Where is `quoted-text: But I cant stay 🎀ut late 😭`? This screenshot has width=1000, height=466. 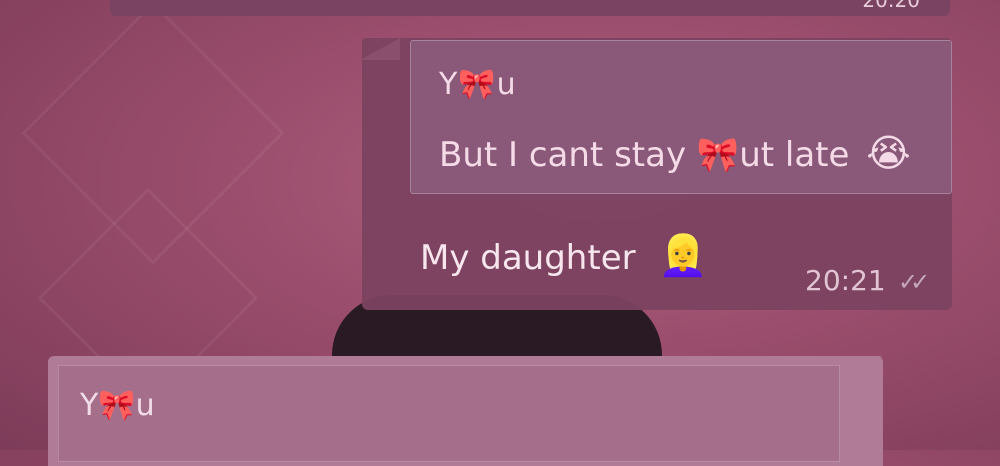
quoted-text: But I cant stay 🎀ut late 😭 is located at coordinates (675, 153).